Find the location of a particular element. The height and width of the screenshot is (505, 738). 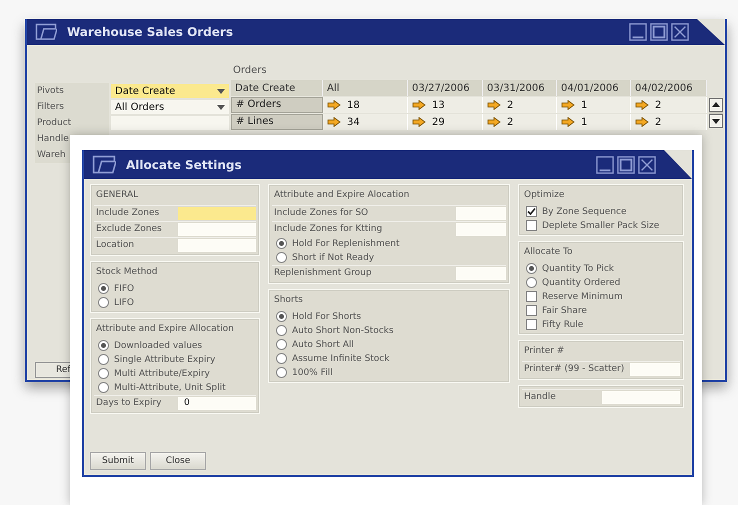

option-label: Auto Short Non-Stocks is located at coordinates (343, 331).